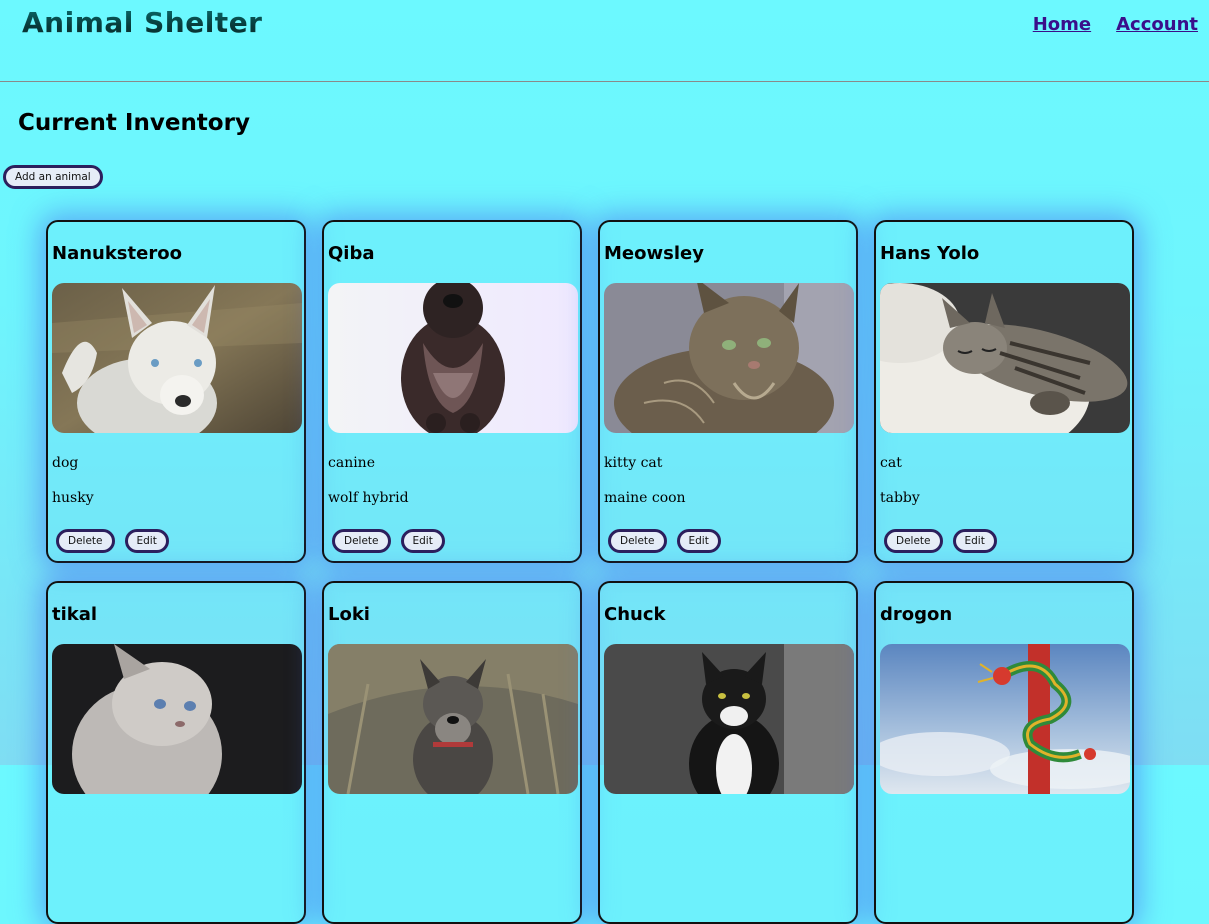 The height and width of the screenshot is (924, 1209). What do you see at coordinates (930, 253) in the screenshot?
I see `animal-name: Hans Yolo` at bounding box center [930, 253].